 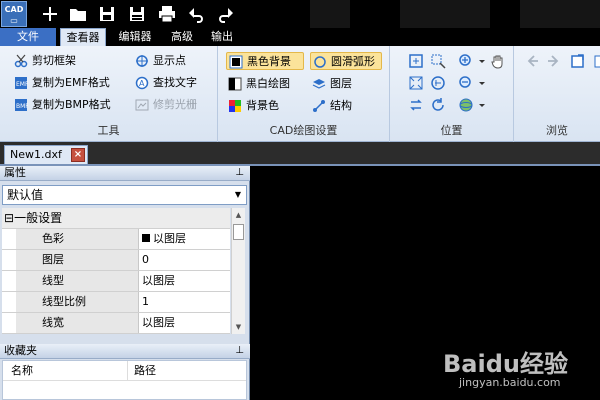 I want to click on palette-icon, so click(x=235, y=106).